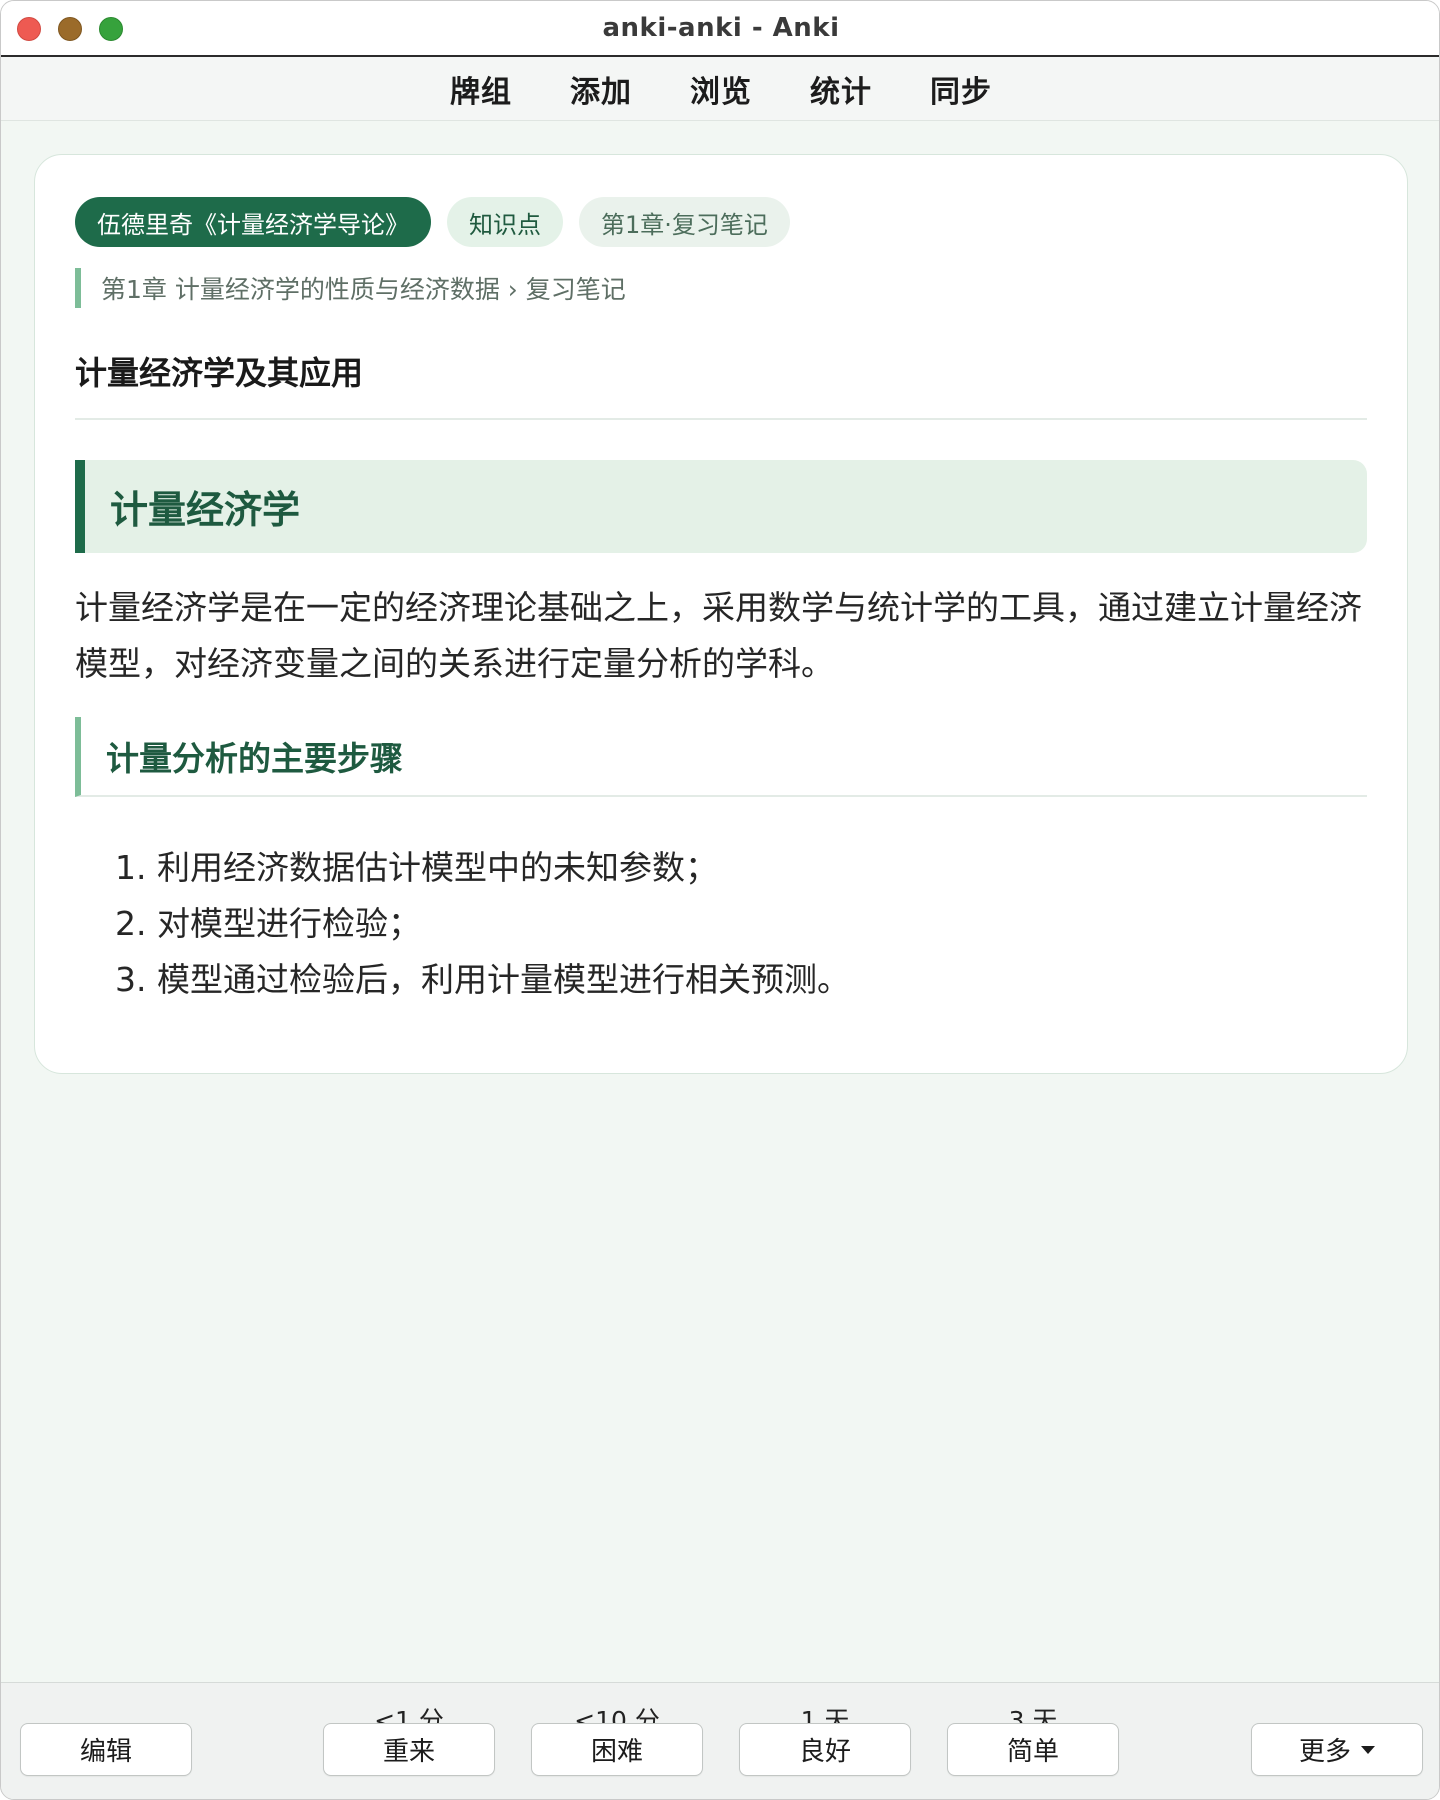 Image resolution: width=1440 pixels, height=1800 pixels. I want to click on again-button: 重来, so click(409, 1749).